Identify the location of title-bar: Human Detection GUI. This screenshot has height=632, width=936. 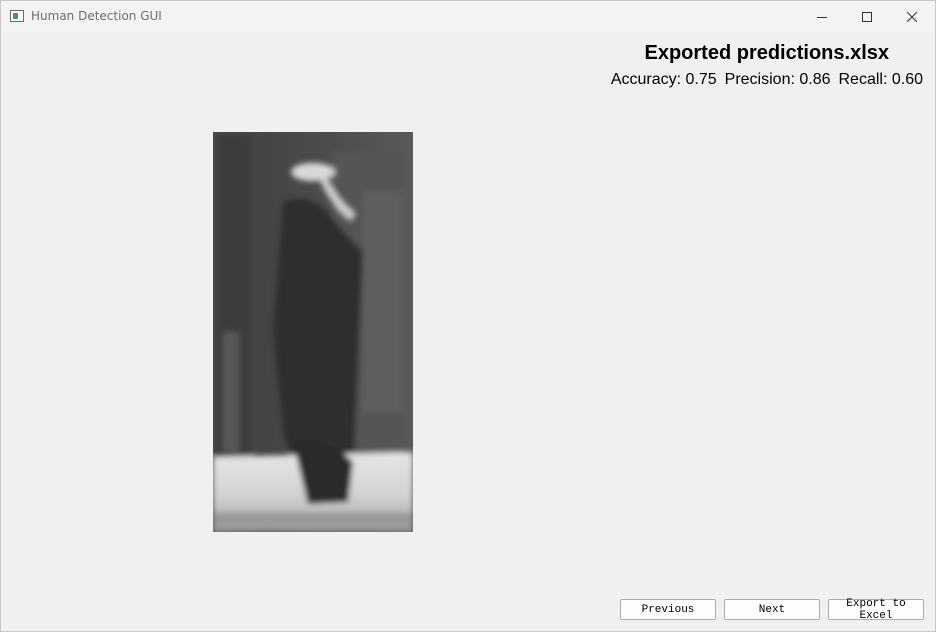
(468, 16).